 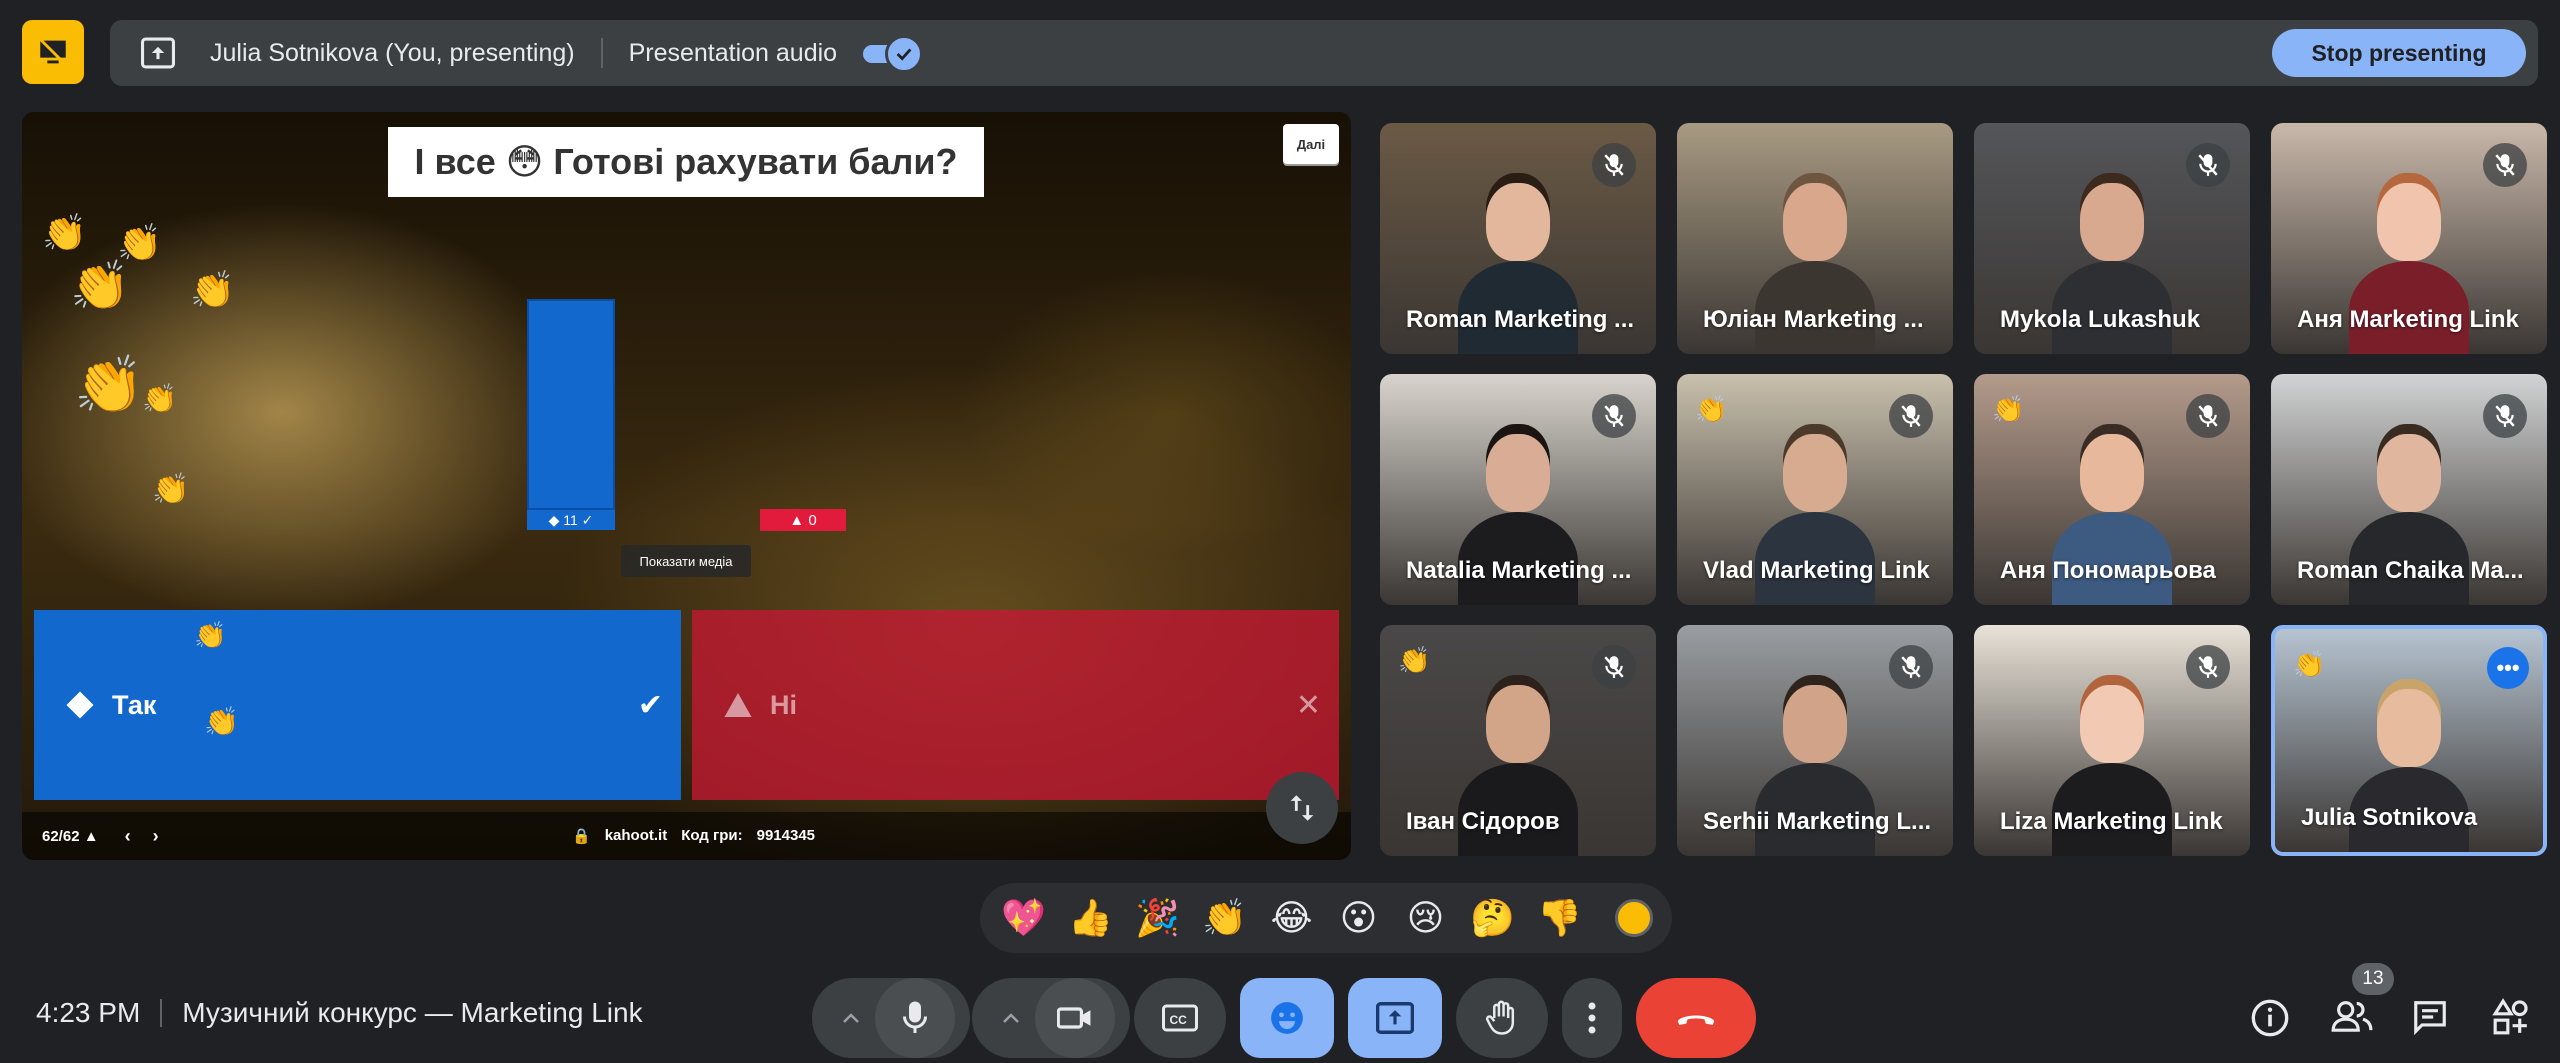 I want to click on reactions-bar: 💖 👍 🎉 👏 😂 😮 😢 🤔 👎, so click(x=1326, y=918).